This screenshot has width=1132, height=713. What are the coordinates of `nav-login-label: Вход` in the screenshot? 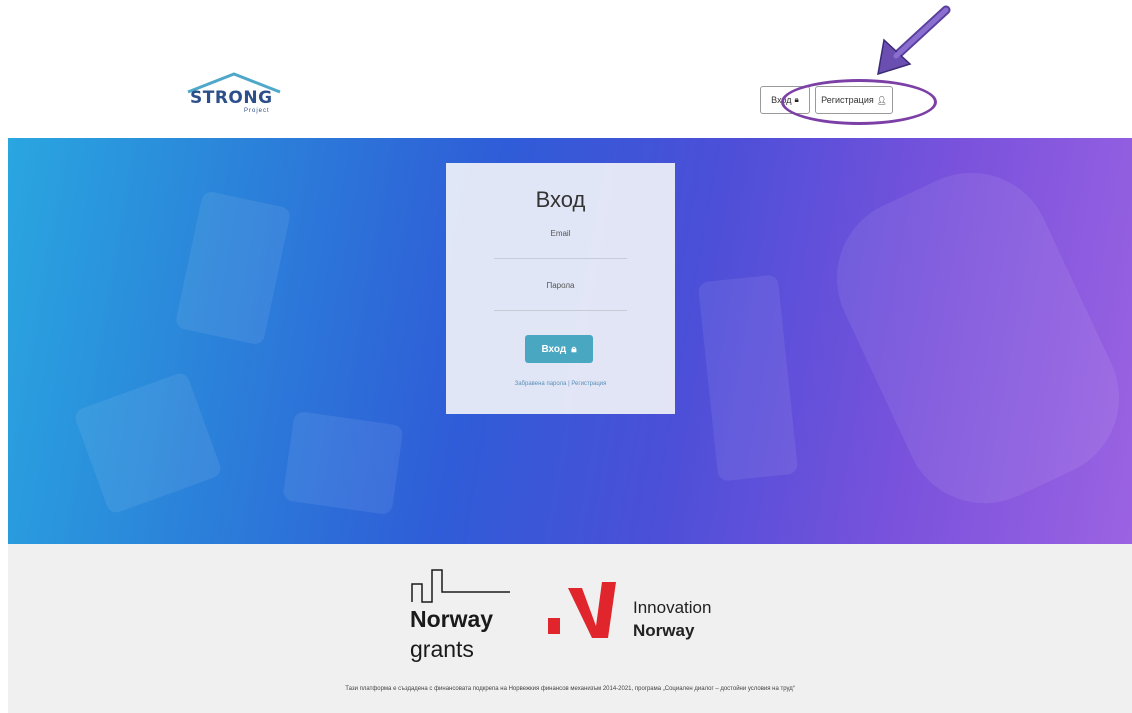 It's located at (781, 100).